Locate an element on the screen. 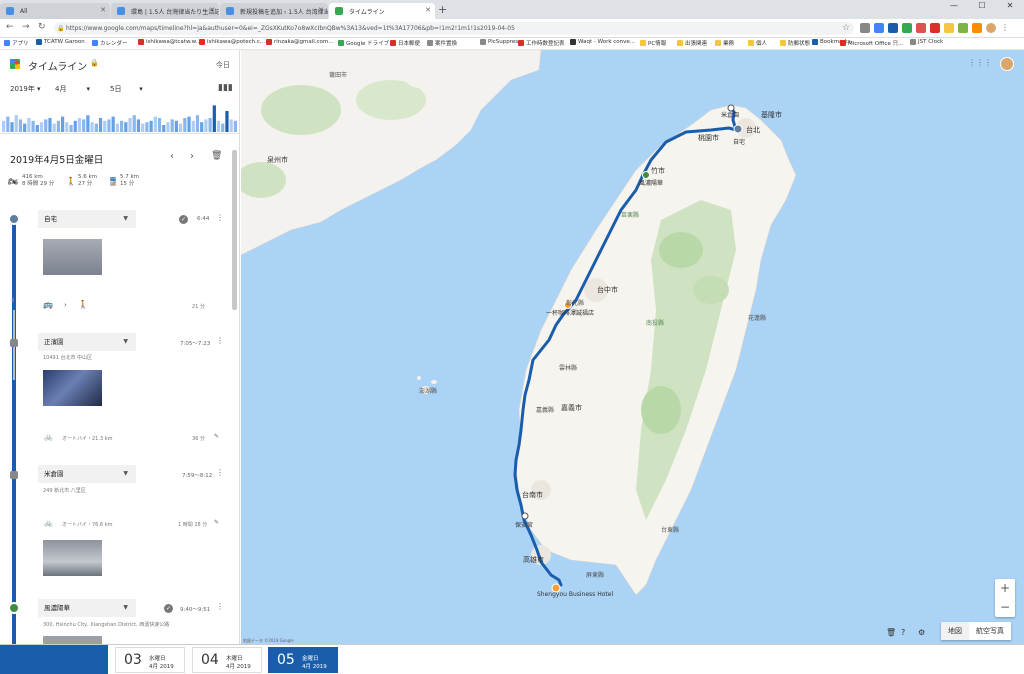 The width and height of the screenshot is (1024, 674). user-avatar is located at coordinates (1007, 64).